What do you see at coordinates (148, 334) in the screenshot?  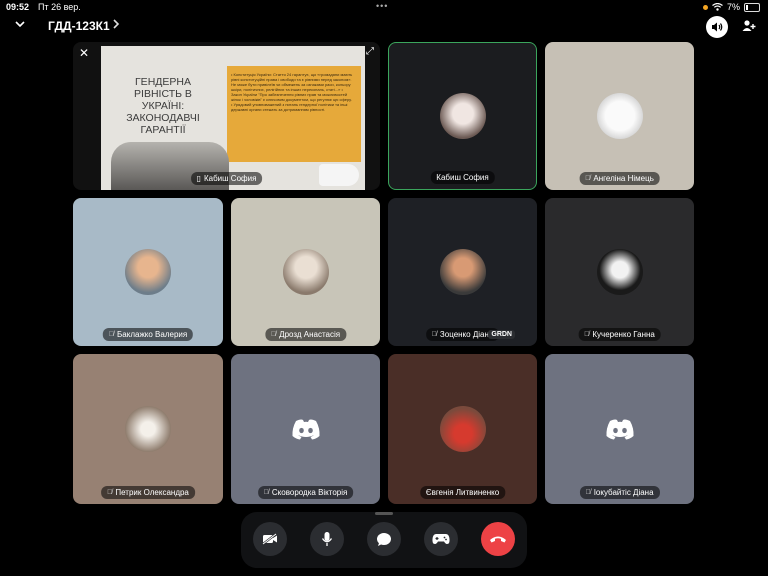 I see `participant-name: 🎙̸ Баклажко Валерия` at bounding box center [148, 334].